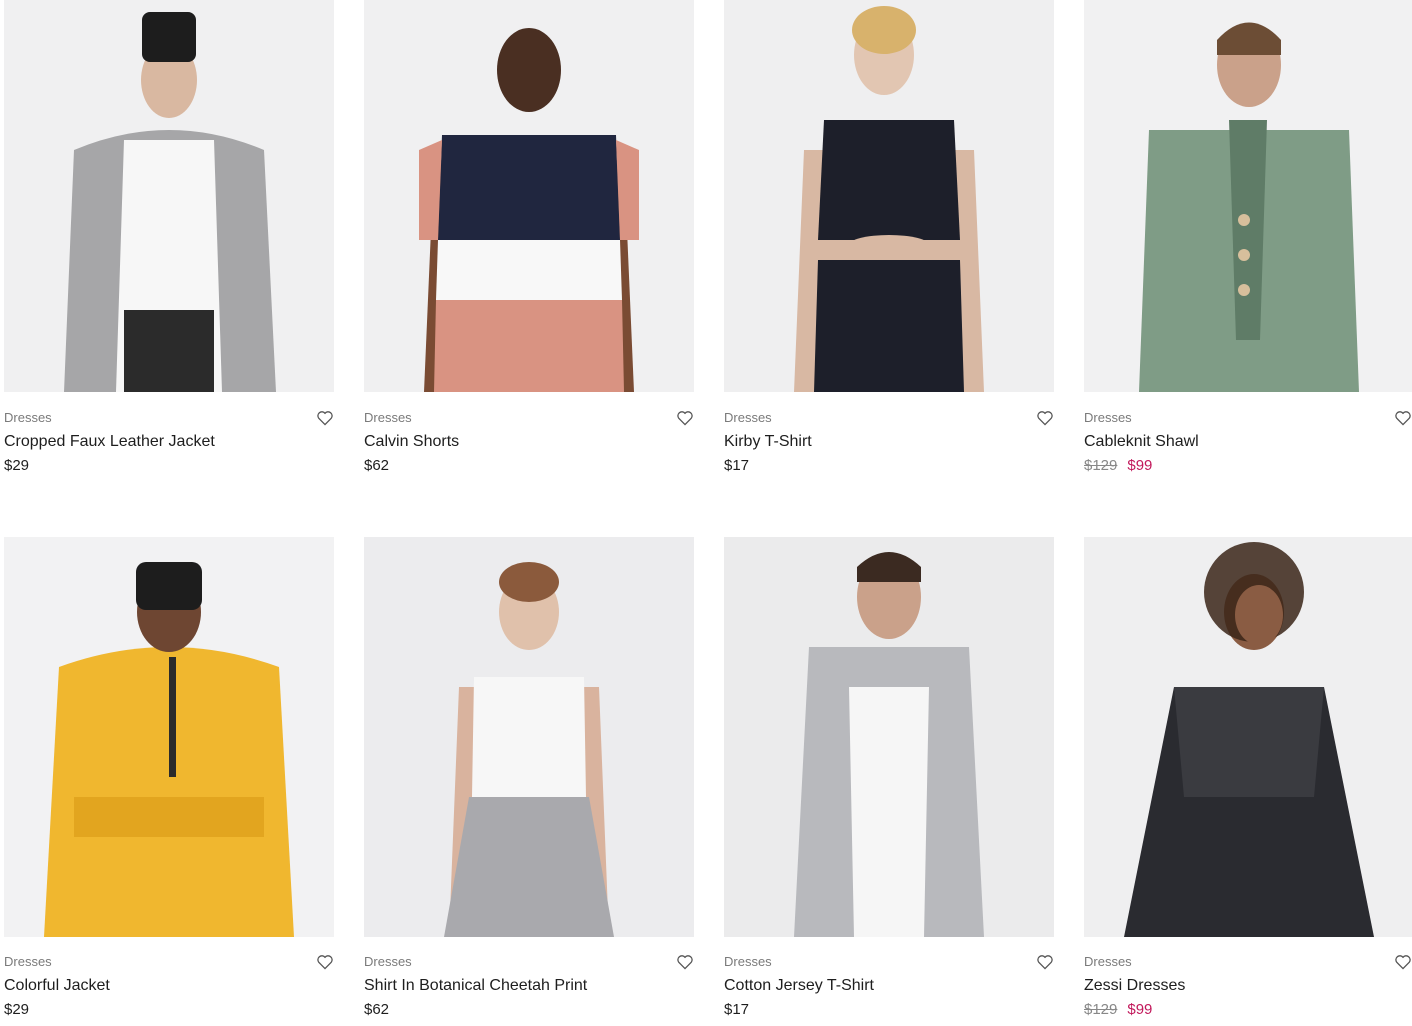 The image size is (1412, 1026). Describe the element at coordinates (799, 986) in the screenshot. I see `product-title: Cotton Jersey T-Shirt` at that location.